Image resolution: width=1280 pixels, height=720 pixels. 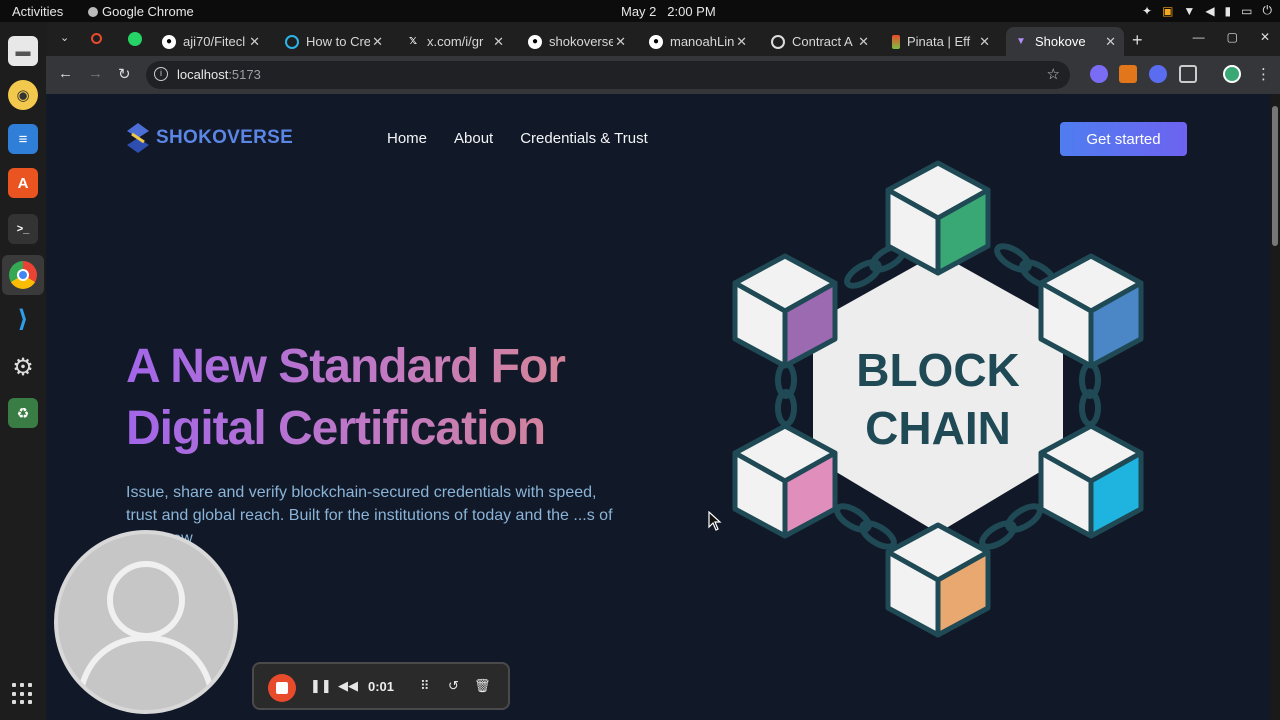 I want to click on page-scrollbar, so click(x=1275, y=407).